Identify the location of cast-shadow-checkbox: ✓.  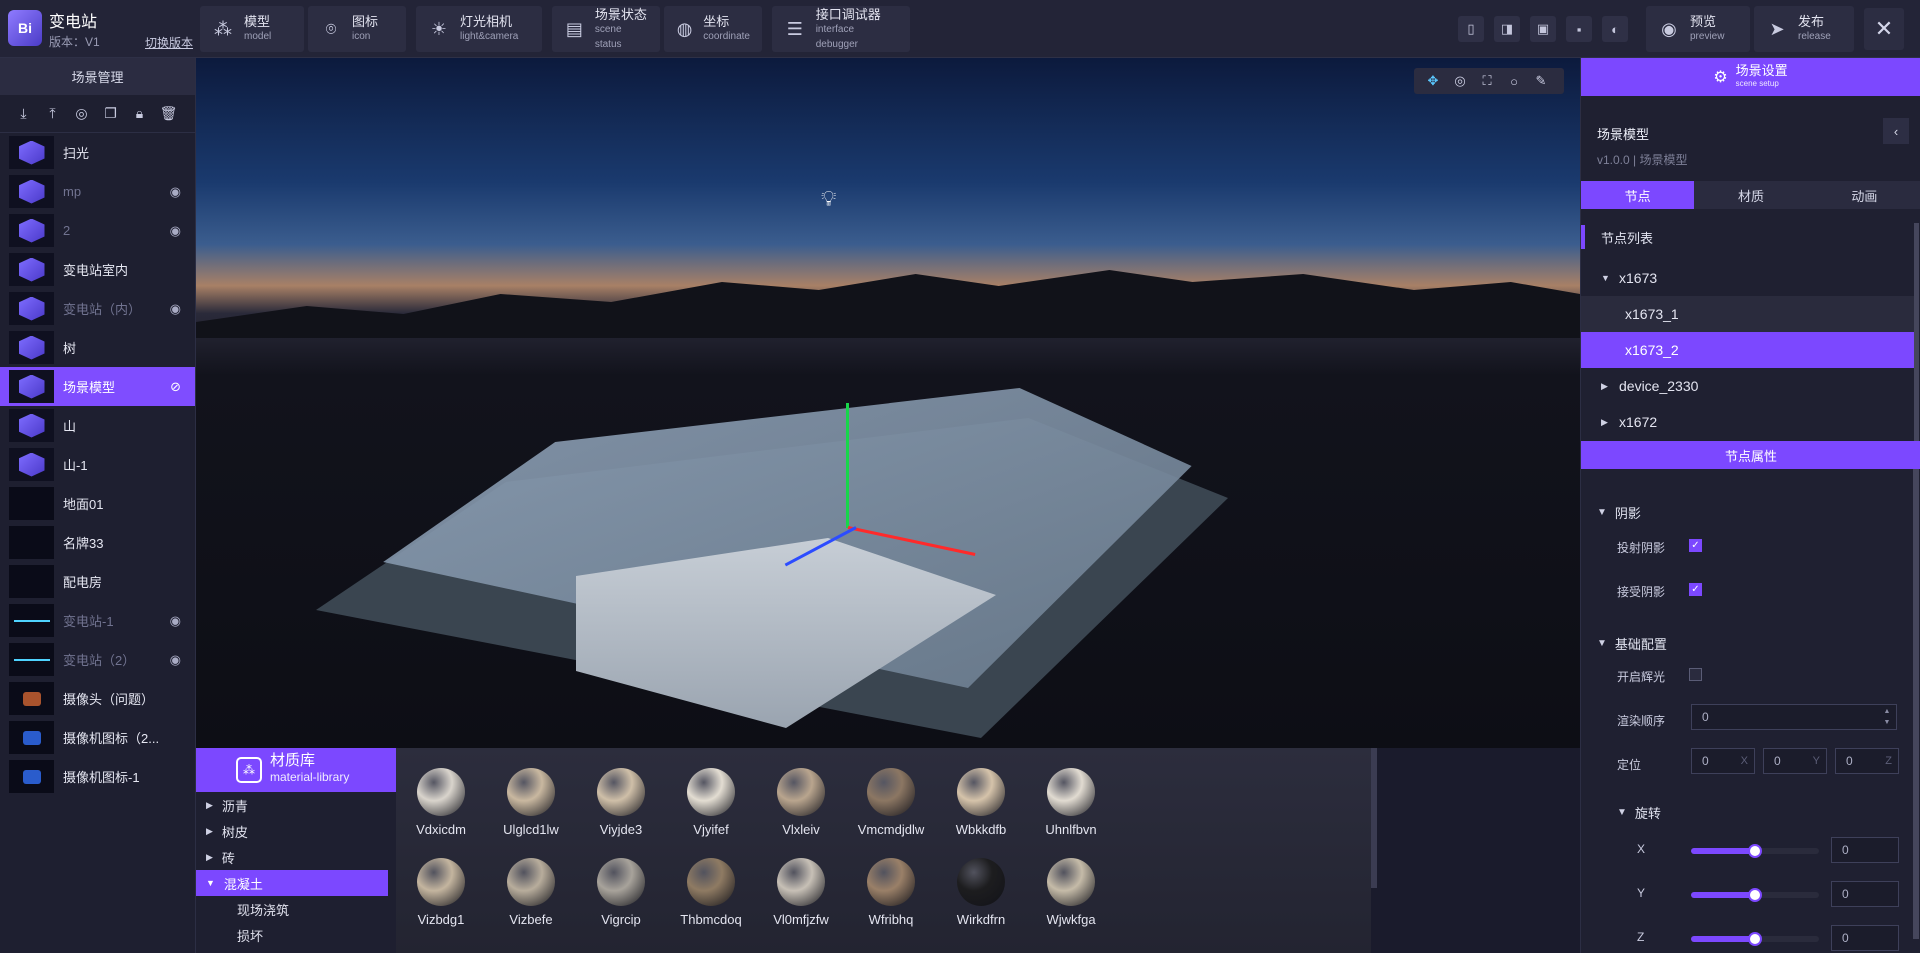
(1695, 545).